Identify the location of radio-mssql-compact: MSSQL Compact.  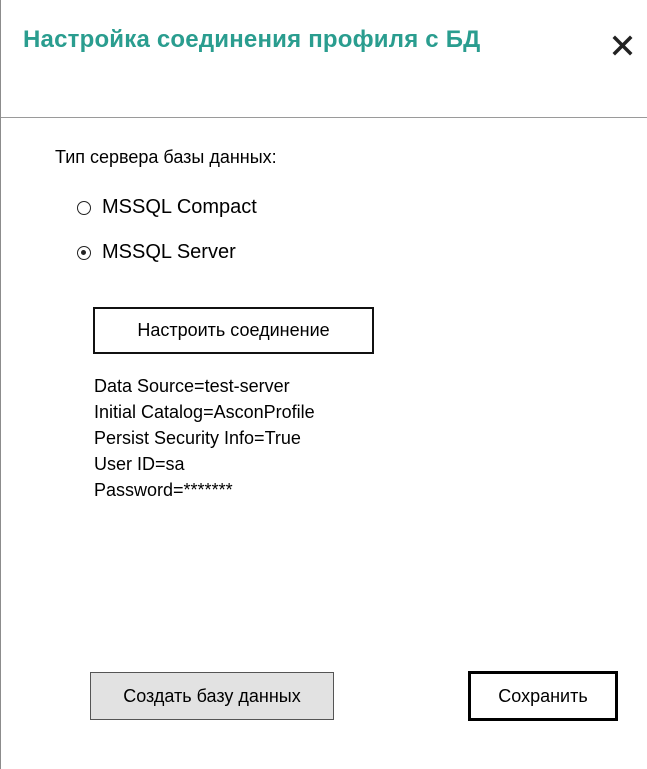
(167, 207).